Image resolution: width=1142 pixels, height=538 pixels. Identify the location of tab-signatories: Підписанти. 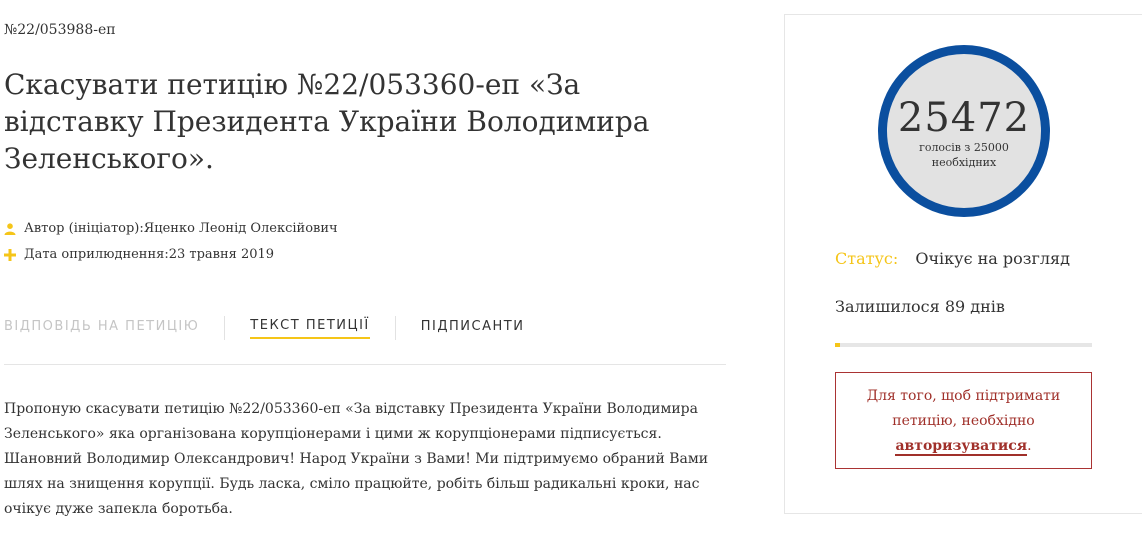
(473, 328).